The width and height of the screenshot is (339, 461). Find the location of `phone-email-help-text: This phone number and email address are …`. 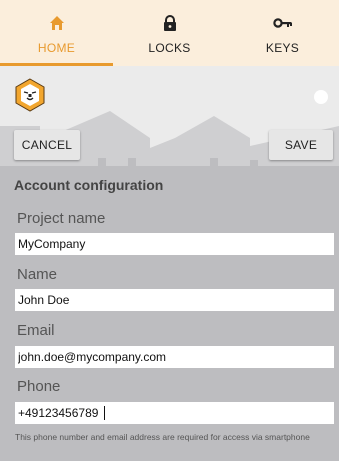

phone-email-help-text: This phone number and email address are … is located at coordinates (162, 437).